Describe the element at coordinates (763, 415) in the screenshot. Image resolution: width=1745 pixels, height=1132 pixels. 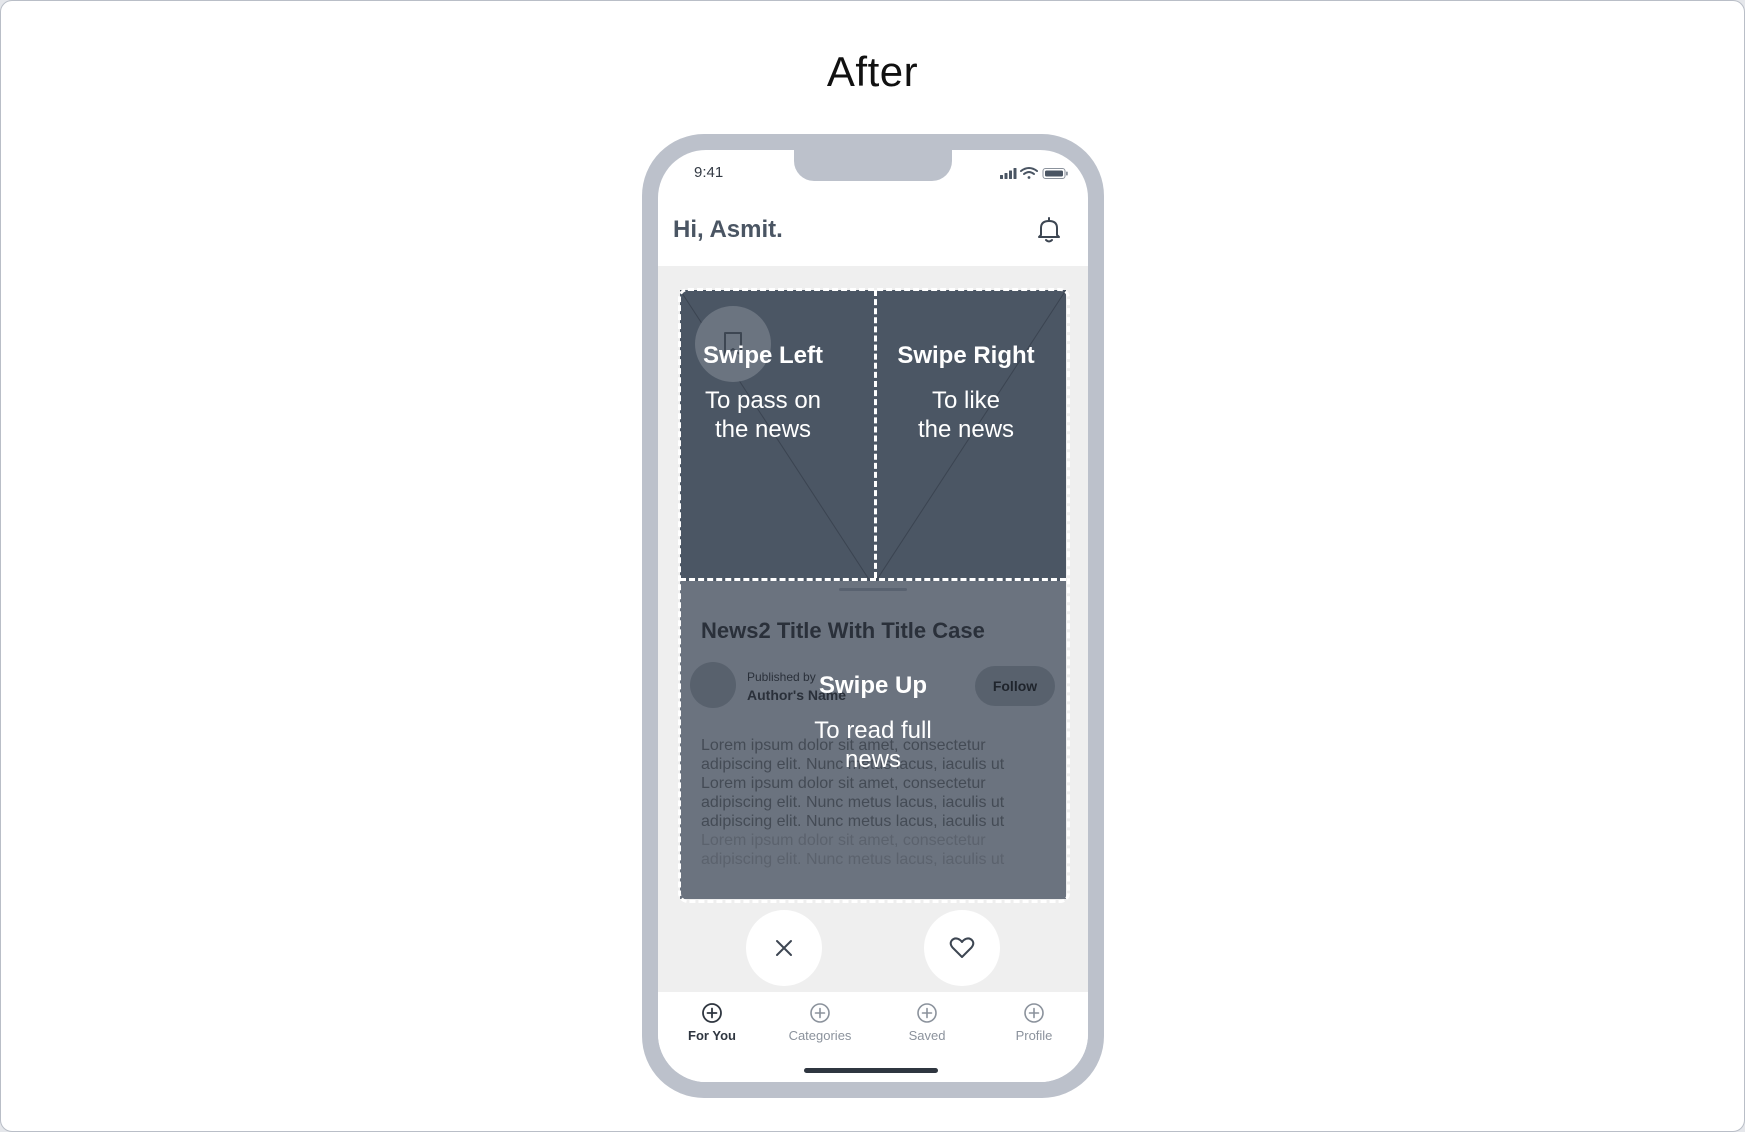
I see `swipe-left-description: To pass on the news` at that location.